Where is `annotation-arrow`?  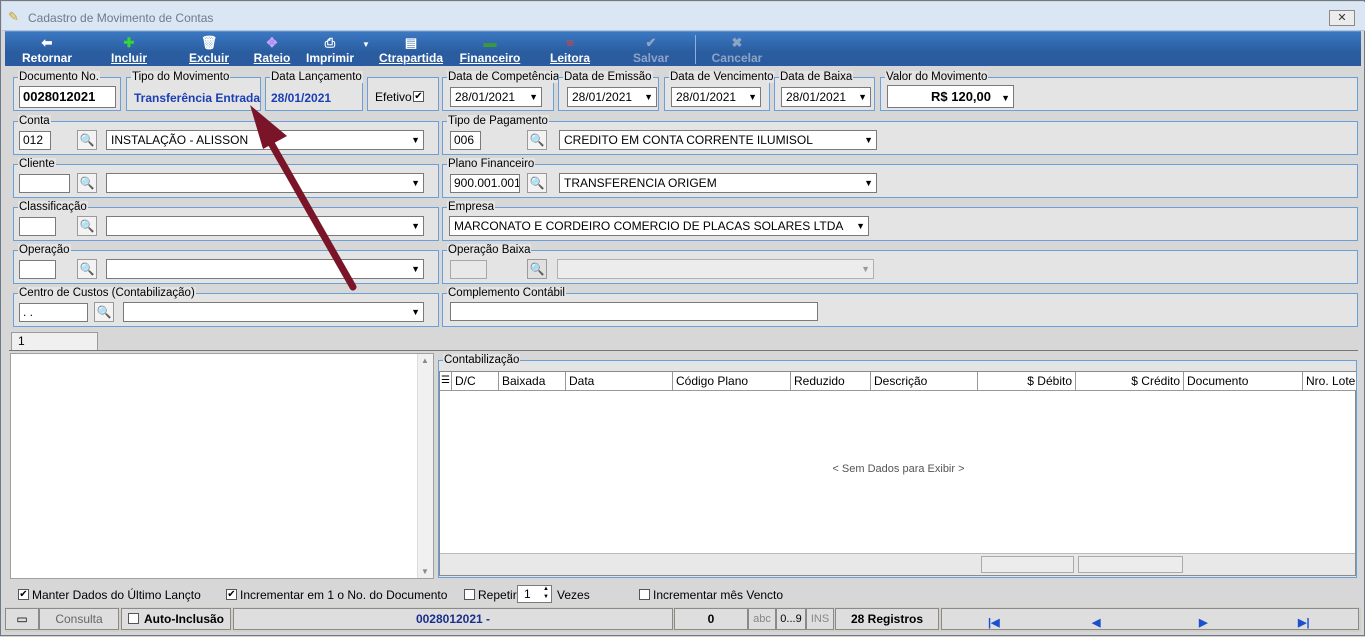 annotation-arrow is located at coordinates (303, 198).